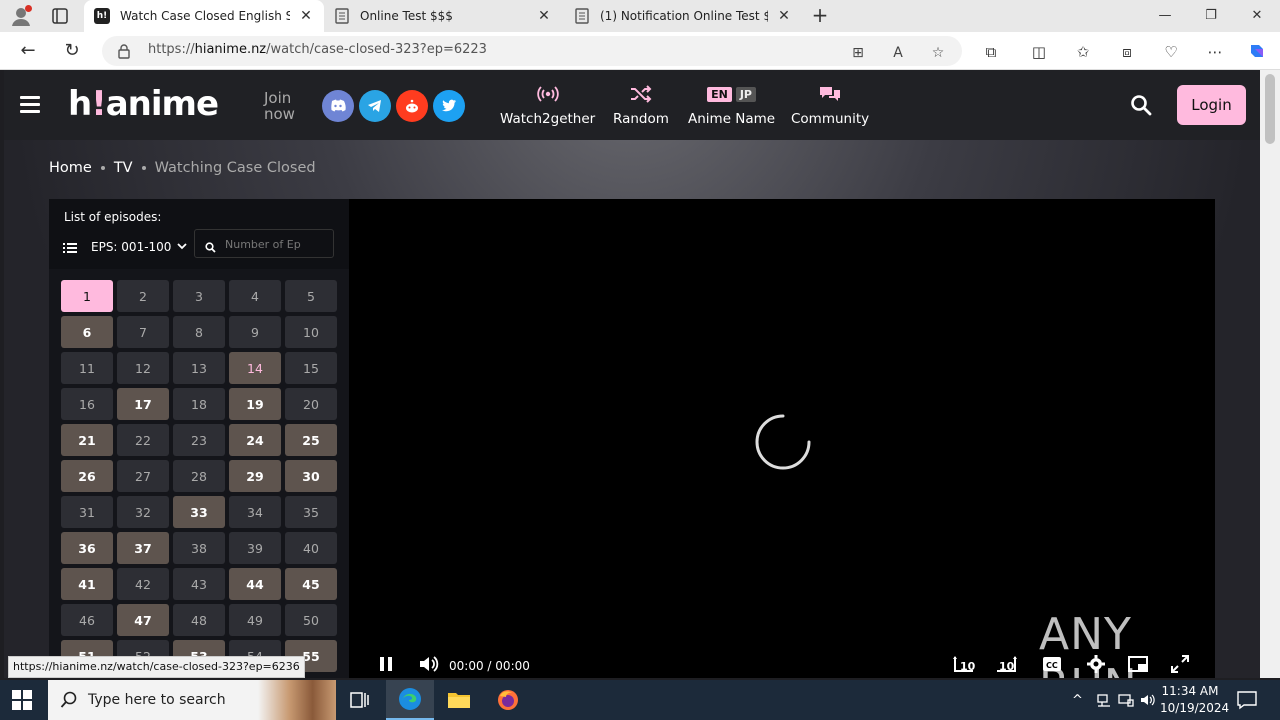  I want to click on episode-button: 15, so click(311, 368).